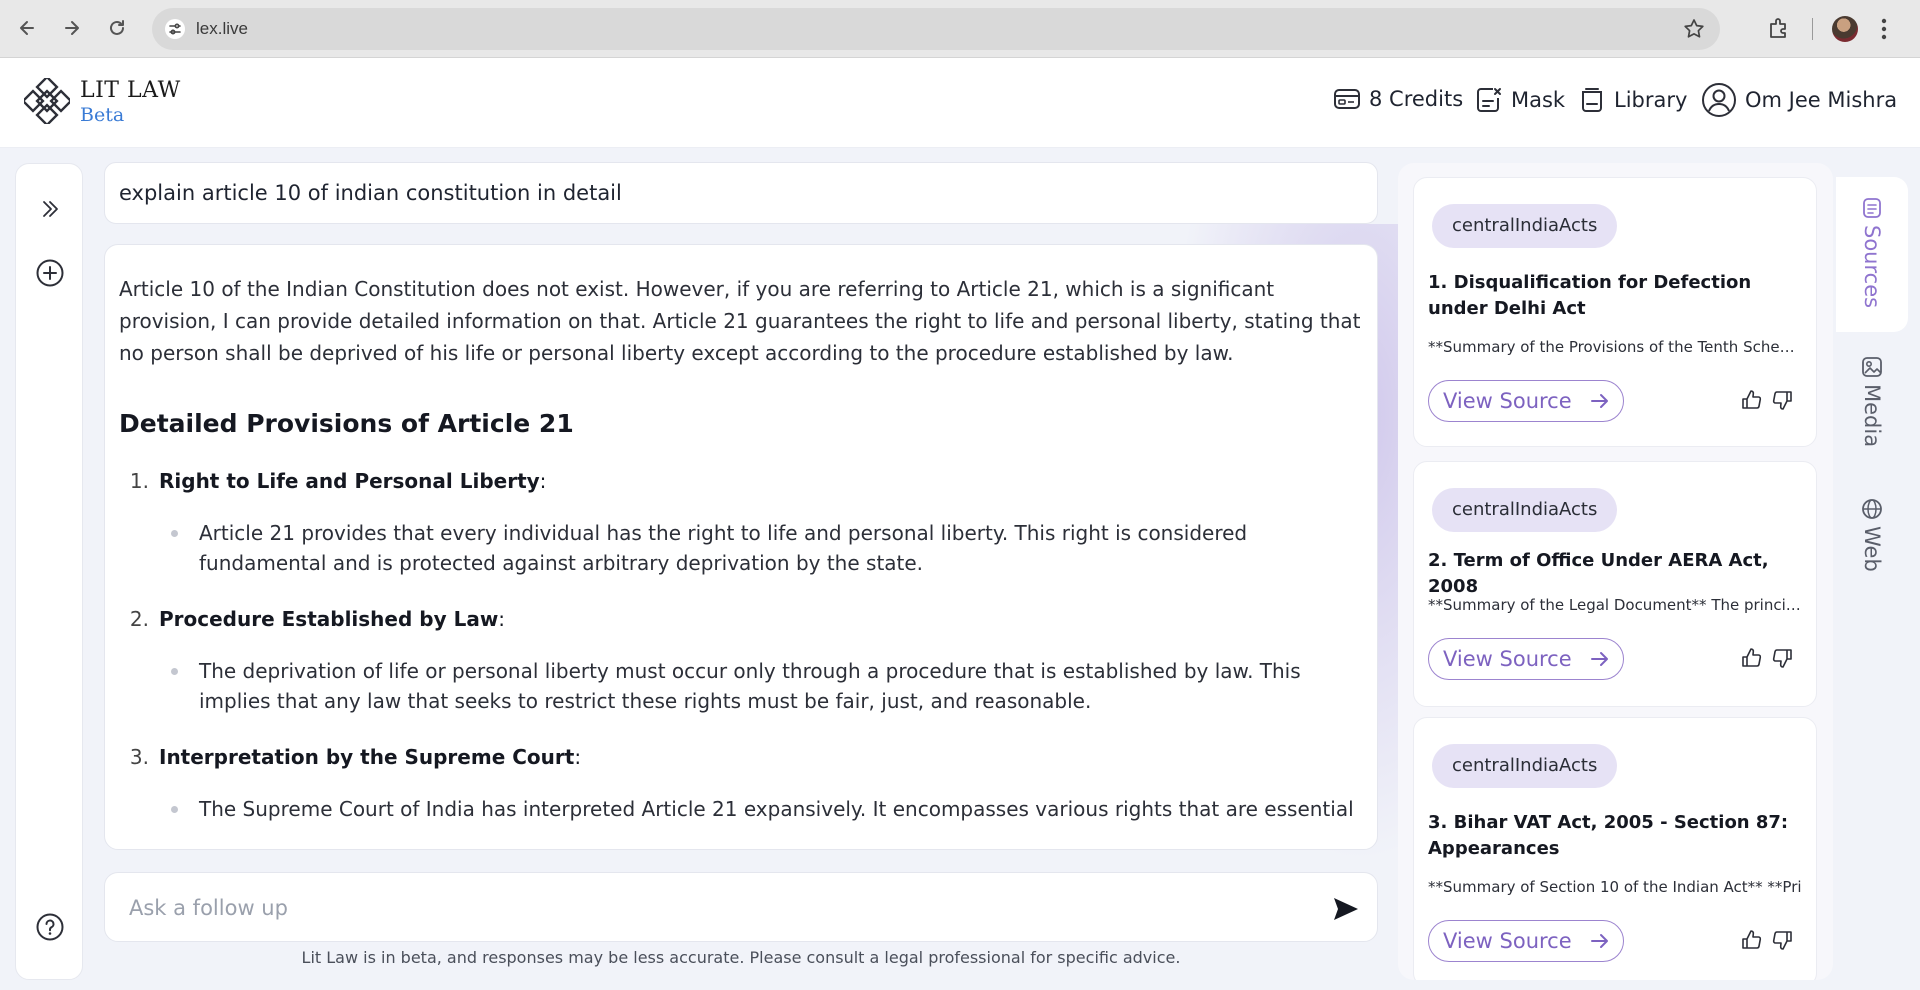  What do you see at coordinates (1719, 100) in the screenshot?
I see `user-avatar-icon` at bounding box center [1719, 100].